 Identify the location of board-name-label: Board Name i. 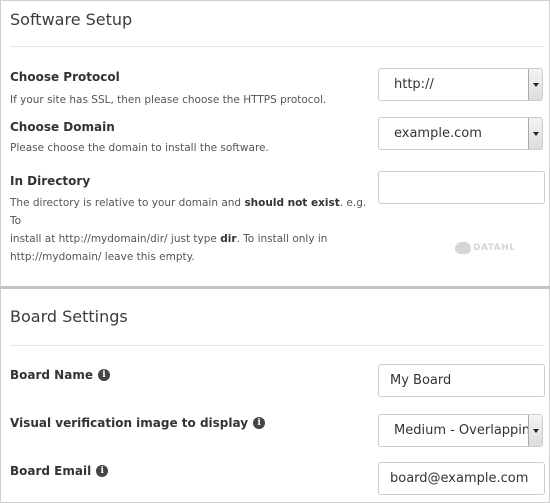
(60, 375).